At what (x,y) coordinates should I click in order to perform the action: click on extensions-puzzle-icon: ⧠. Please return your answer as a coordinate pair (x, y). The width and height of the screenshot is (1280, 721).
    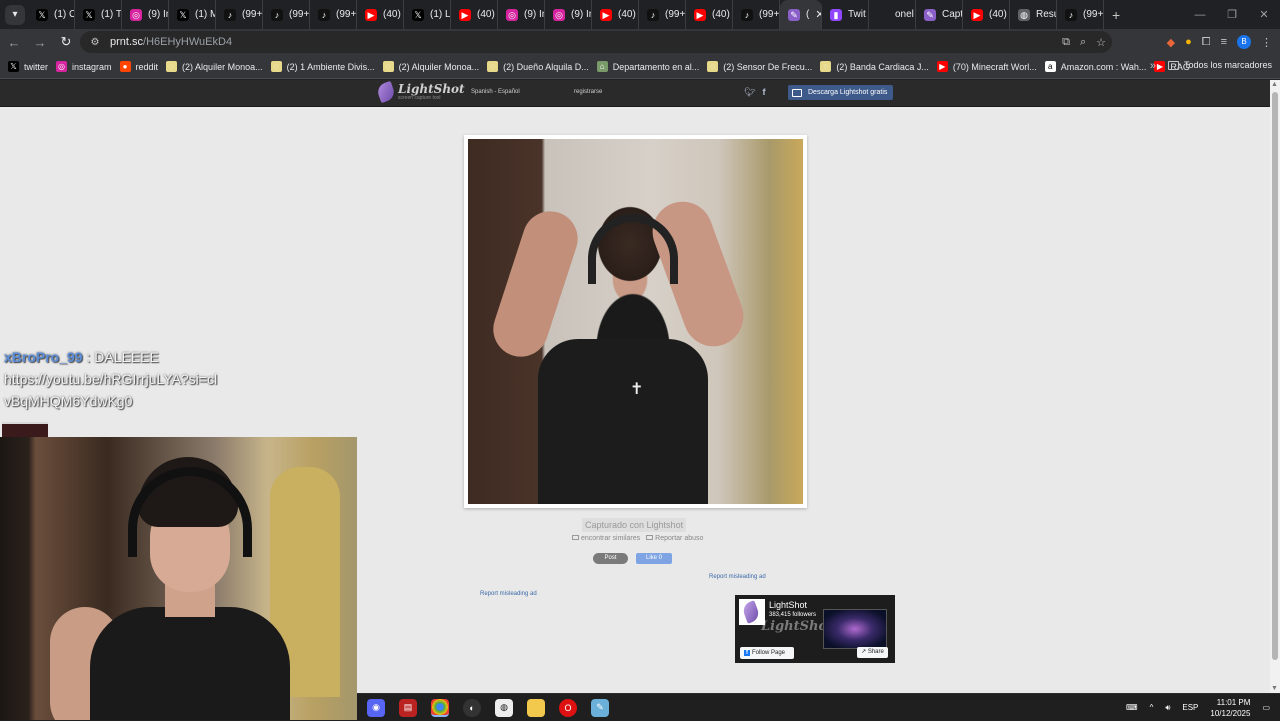
    Looking at the image, I should click on (1206, 42).